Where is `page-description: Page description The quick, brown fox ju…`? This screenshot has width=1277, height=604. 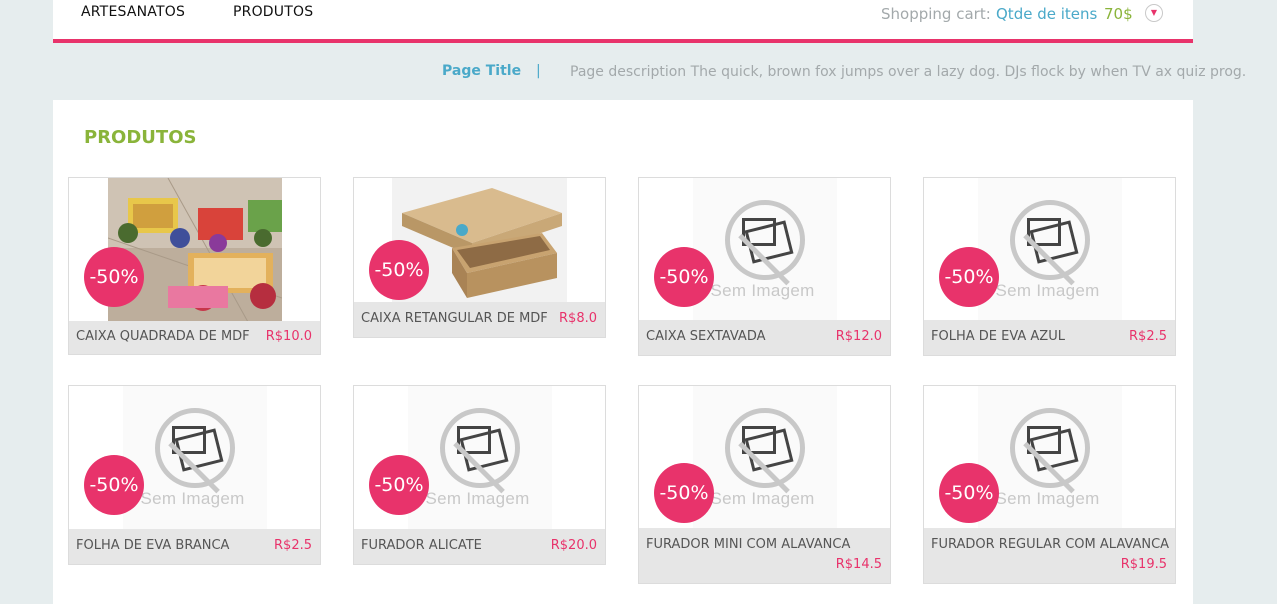
page-description: Page description The quick, brown fox ju… is located at coordinates (908, 72).